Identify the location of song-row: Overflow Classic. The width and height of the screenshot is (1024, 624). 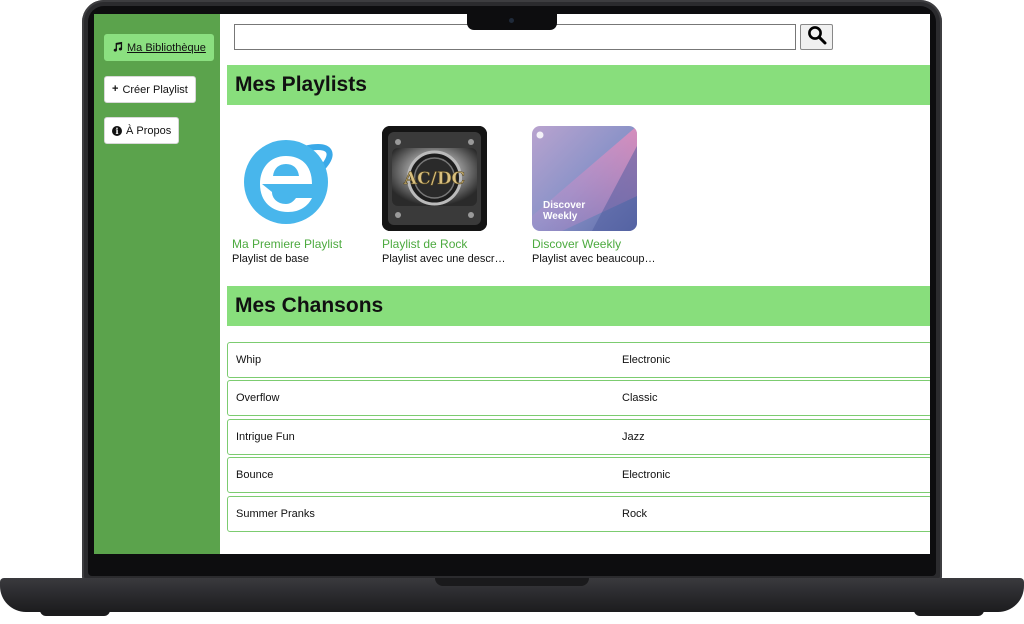
(578, 398).